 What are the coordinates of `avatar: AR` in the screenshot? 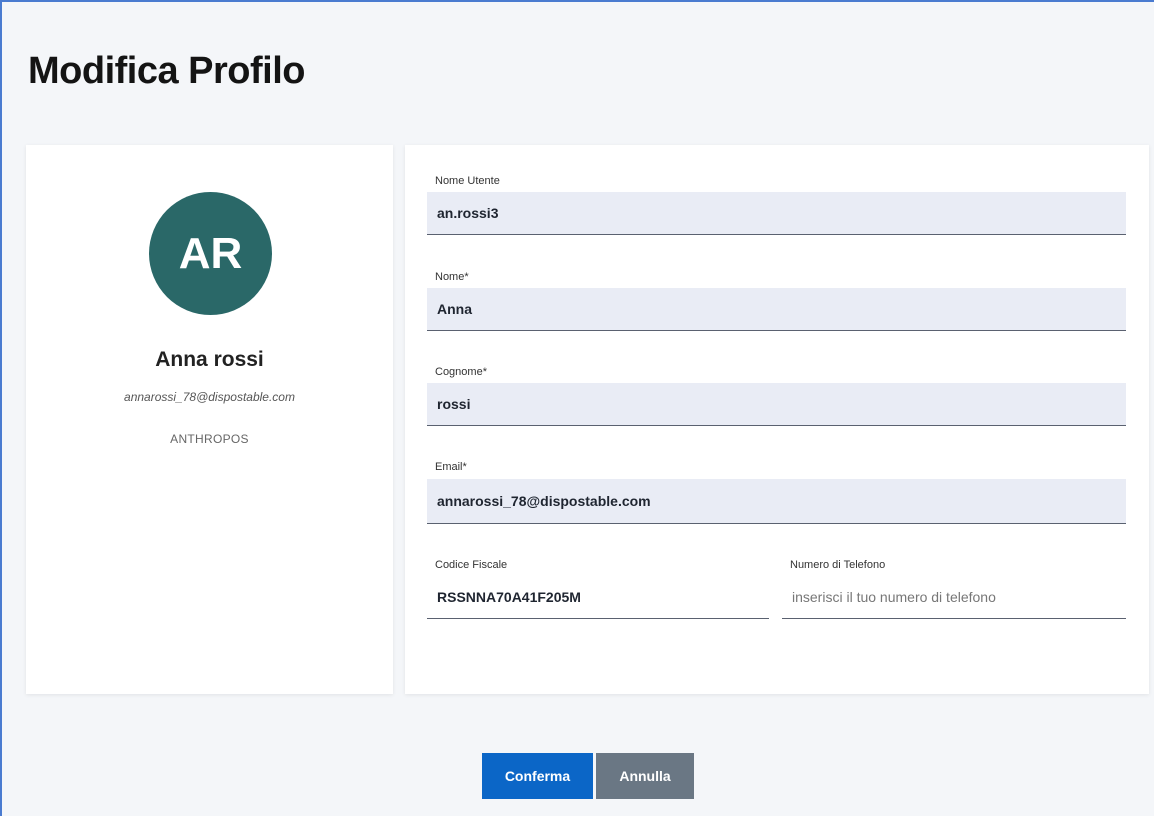 It's located at (210, 253).